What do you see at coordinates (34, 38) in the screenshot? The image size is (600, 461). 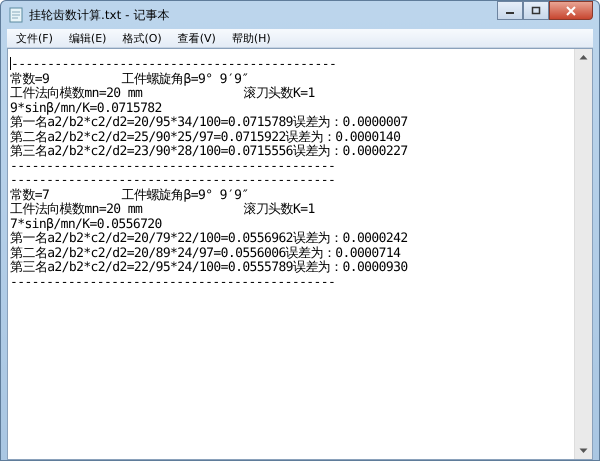 I see `menu-item: 文件(F)` at bounding box center [34, 38].